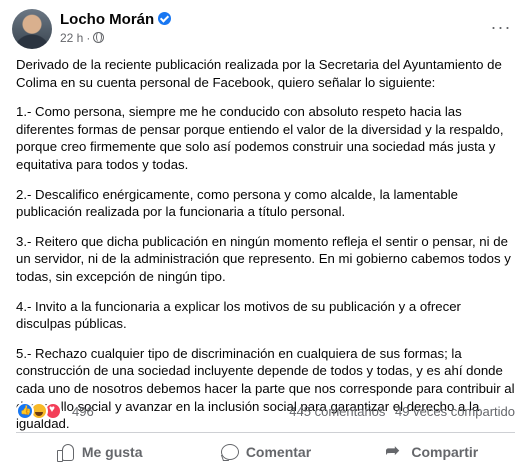 The height and width of the screenshot is (471, 531). What do you see at coordinates (99, 37) in the screenshot?
I see `public-globe-icon` at bounding box center [99, 37].